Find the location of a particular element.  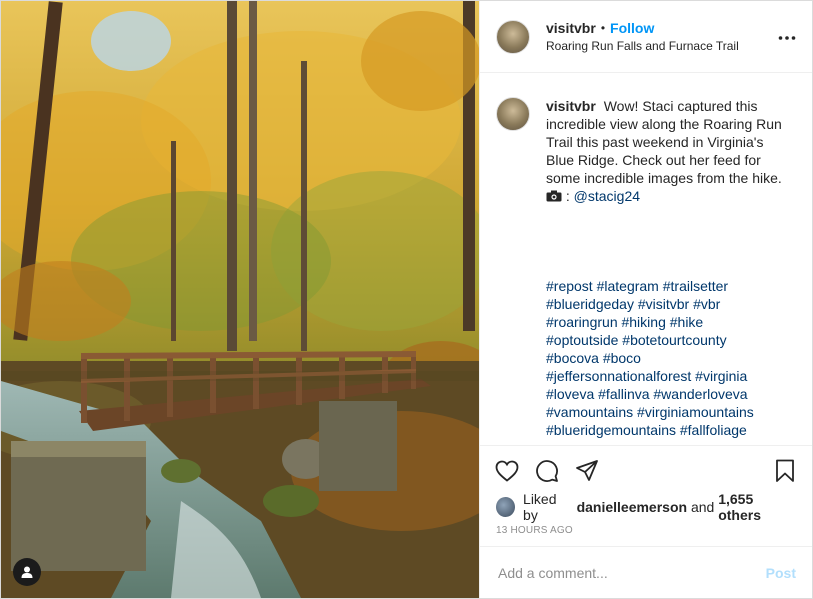

comment-input is located at coordinates (631, 572).